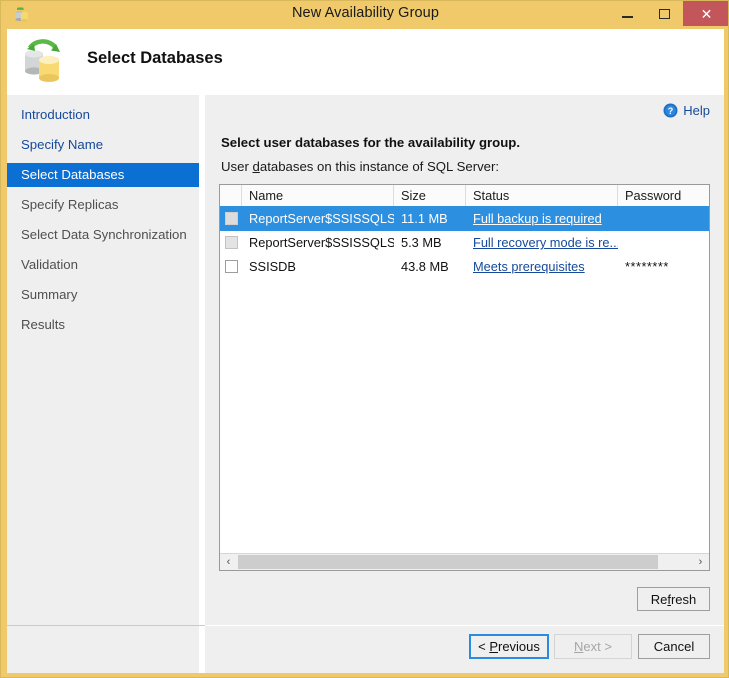 The width and height of the screenshot is (729, 678). What do you see at coordinates (103, 295) in the screenshot?
I see `sidebar-item-summary: Summary` at bounding box center [103, 295].